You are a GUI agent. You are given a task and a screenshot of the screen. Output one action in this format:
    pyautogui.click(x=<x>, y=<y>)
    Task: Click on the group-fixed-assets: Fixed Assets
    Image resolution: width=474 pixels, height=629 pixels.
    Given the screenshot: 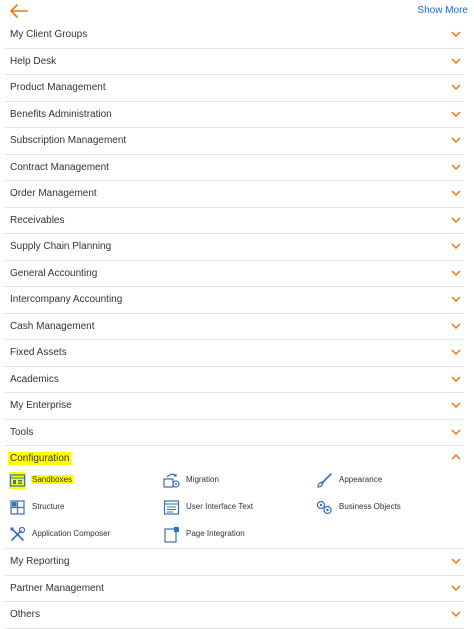 What is the action you would take?
    pyautogui.click(x=234, y=353)
    